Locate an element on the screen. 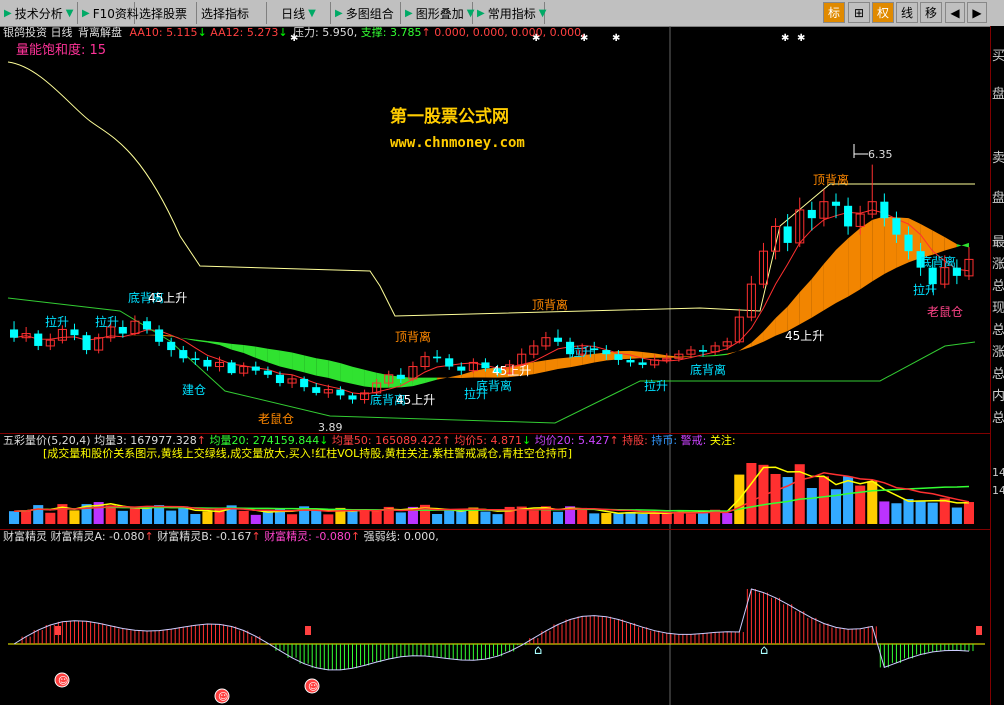  move-tool-button: 移 is located at coordinates (931, 12).